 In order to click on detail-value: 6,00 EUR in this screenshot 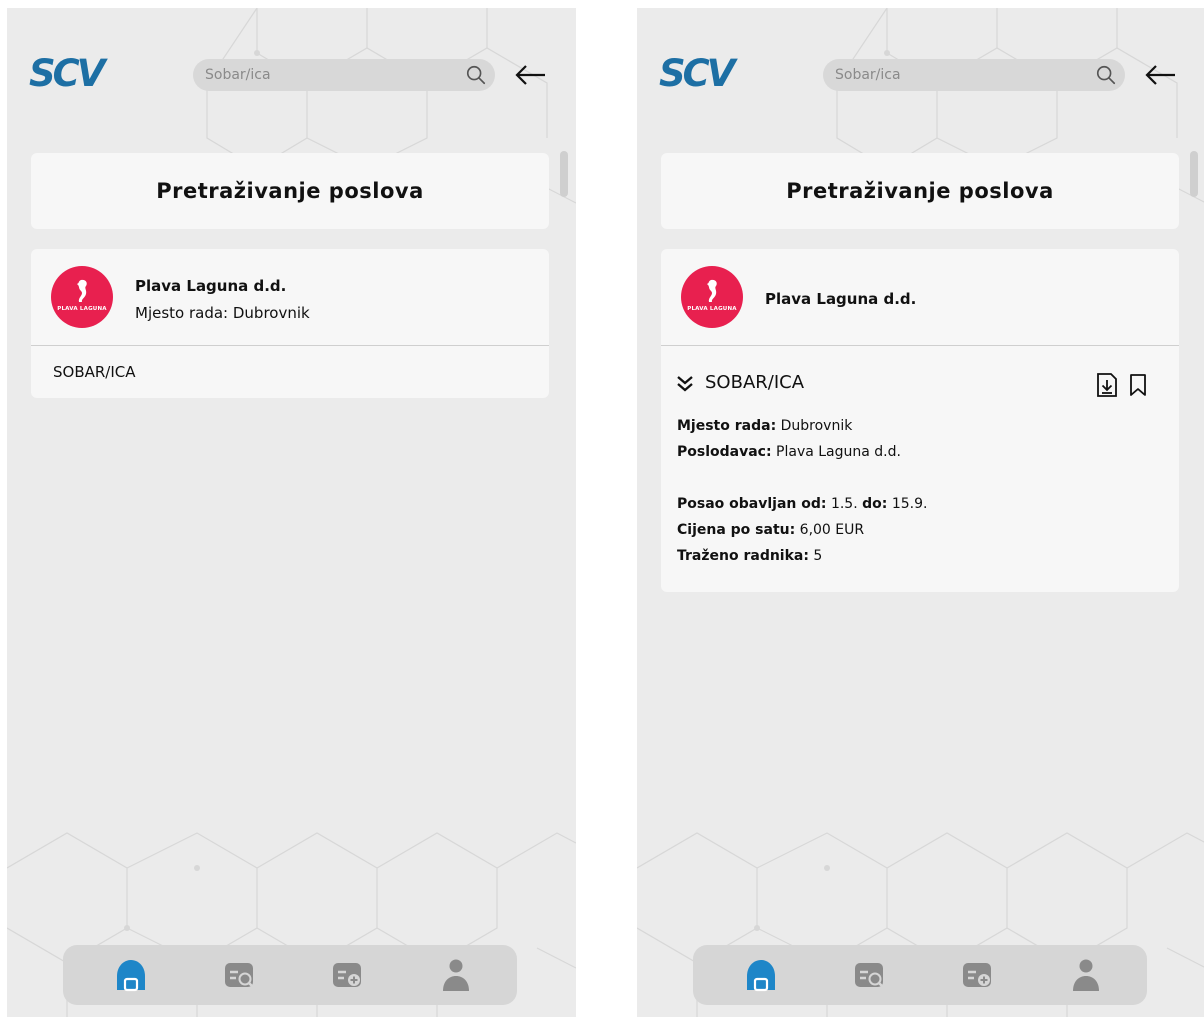, I will do `click(832, 530)`.